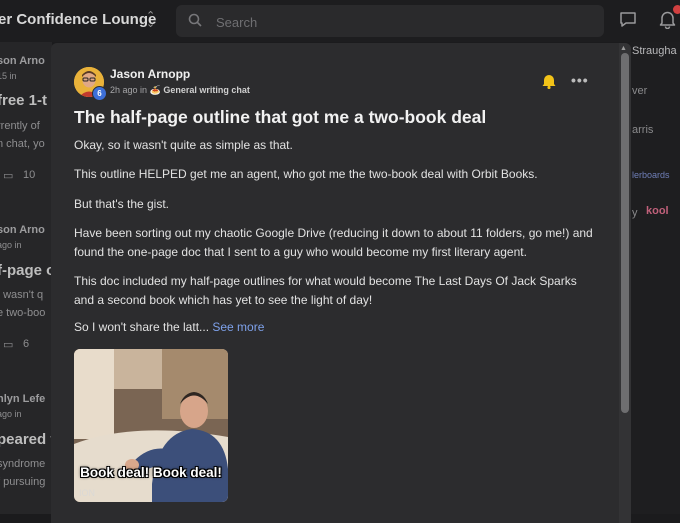  Describe the element at coordinates (22, 295) in the screenshot. I see `feed-item-text: t wasn't q` at that location.